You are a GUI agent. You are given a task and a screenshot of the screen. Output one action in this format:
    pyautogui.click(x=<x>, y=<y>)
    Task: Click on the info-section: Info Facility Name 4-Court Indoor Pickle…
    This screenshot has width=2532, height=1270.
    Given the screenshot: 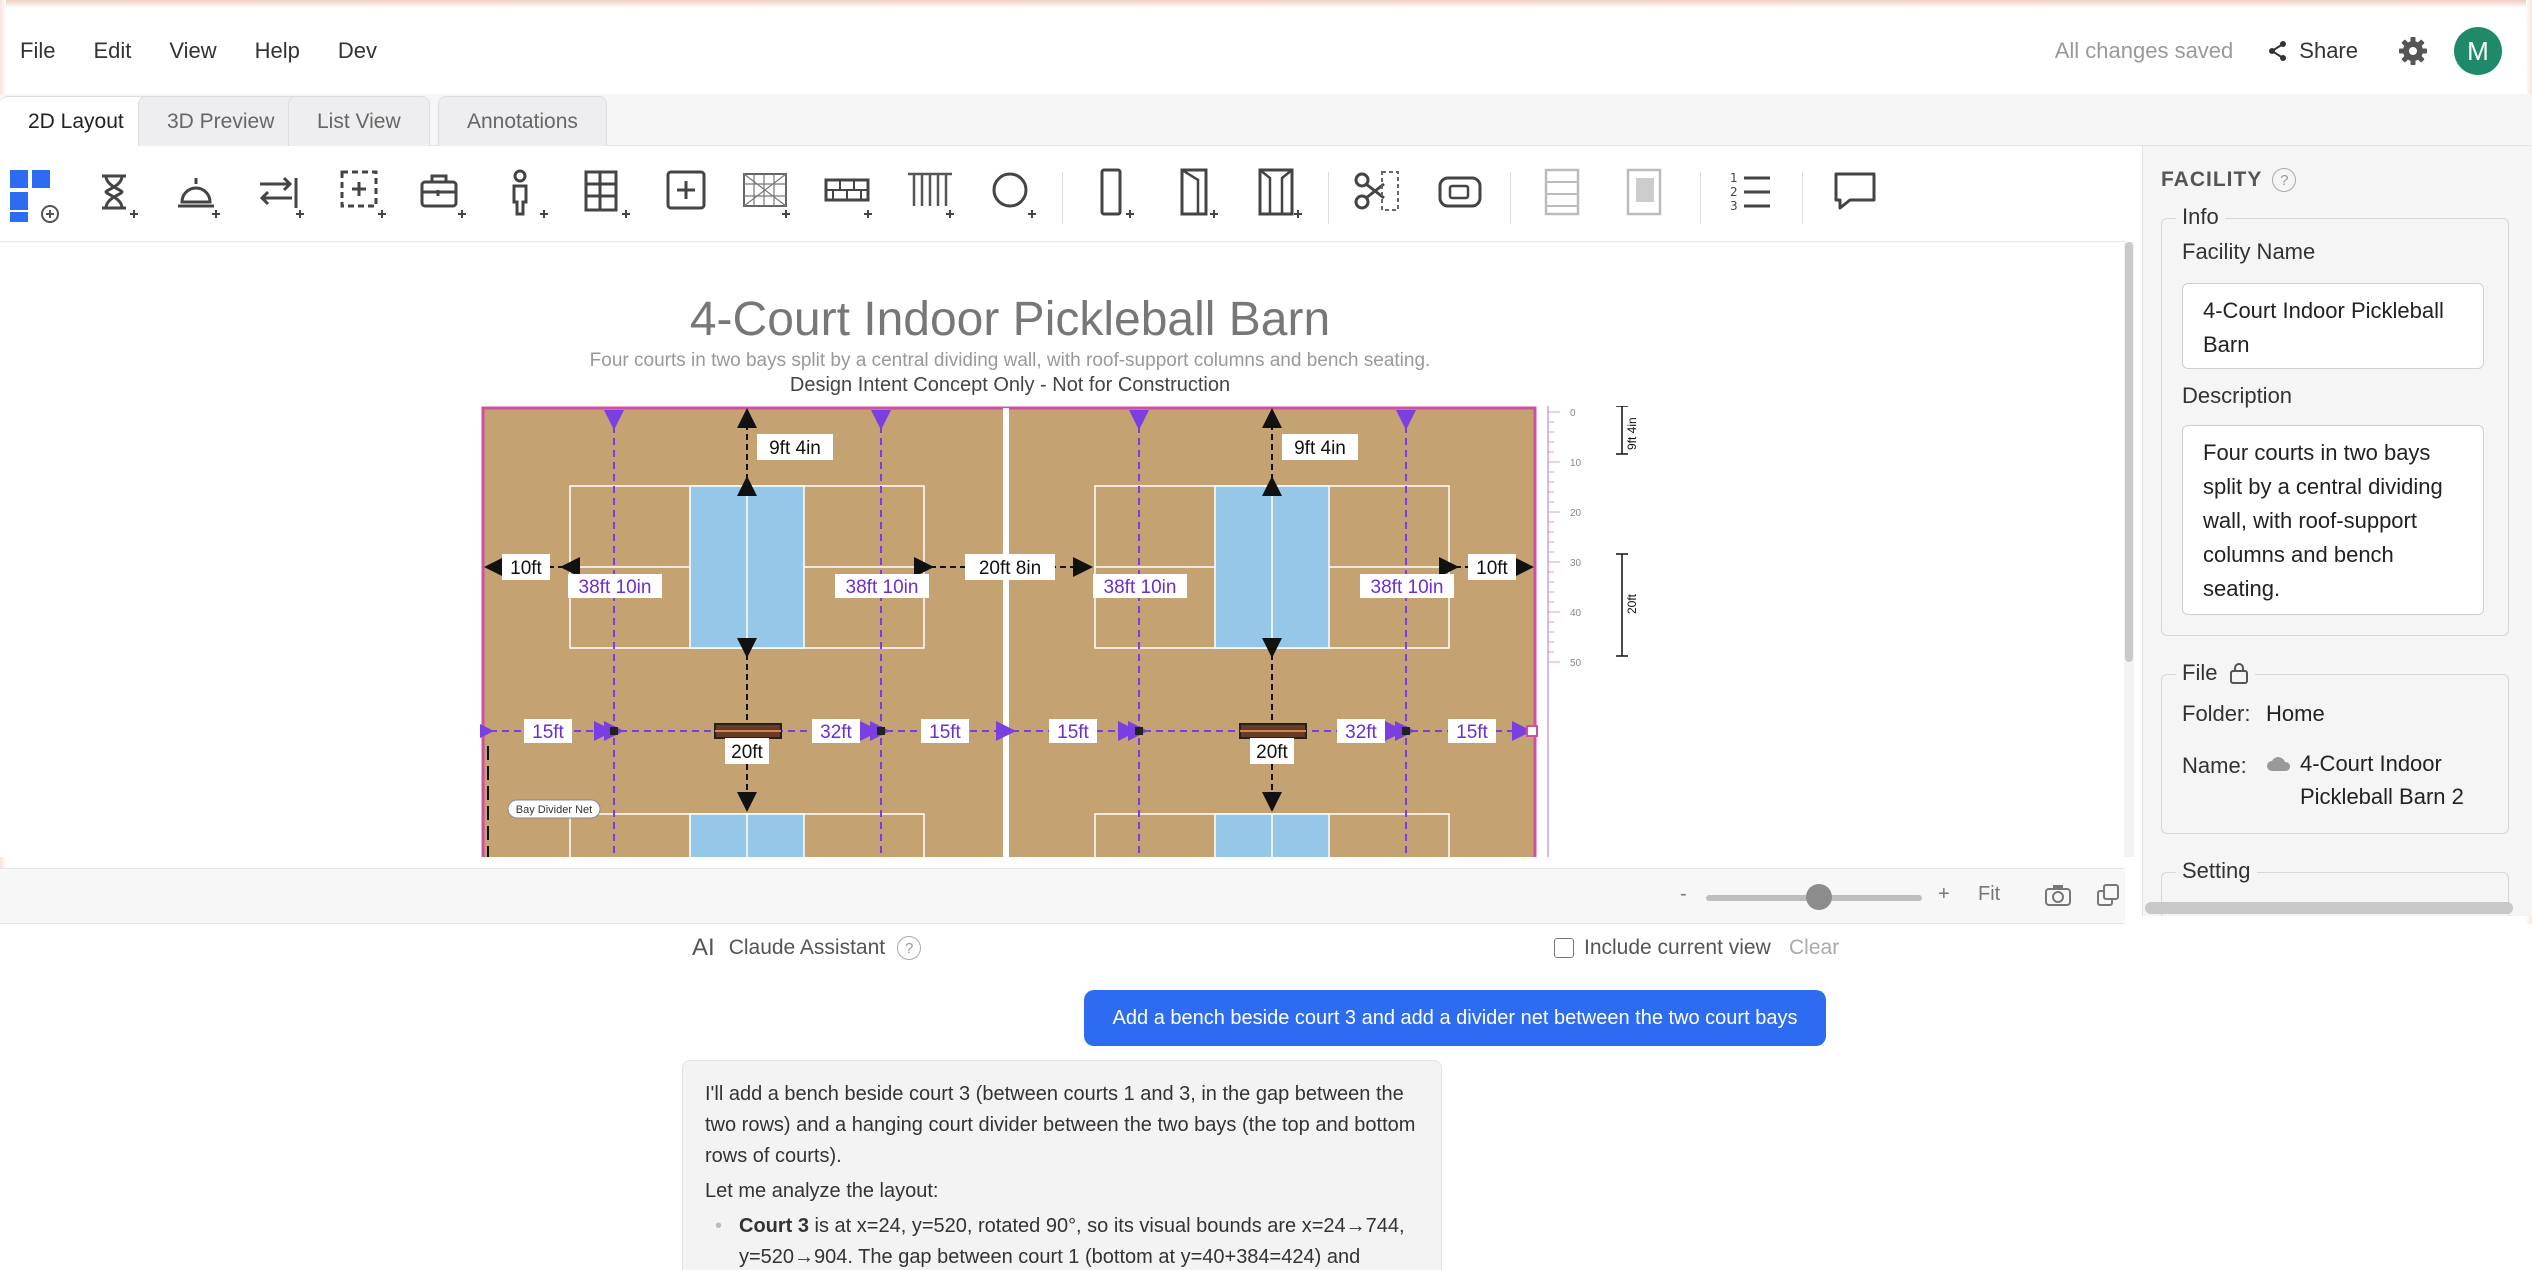 What is the action you would take?
    pyautogui.click(x=2335, y=420)
    